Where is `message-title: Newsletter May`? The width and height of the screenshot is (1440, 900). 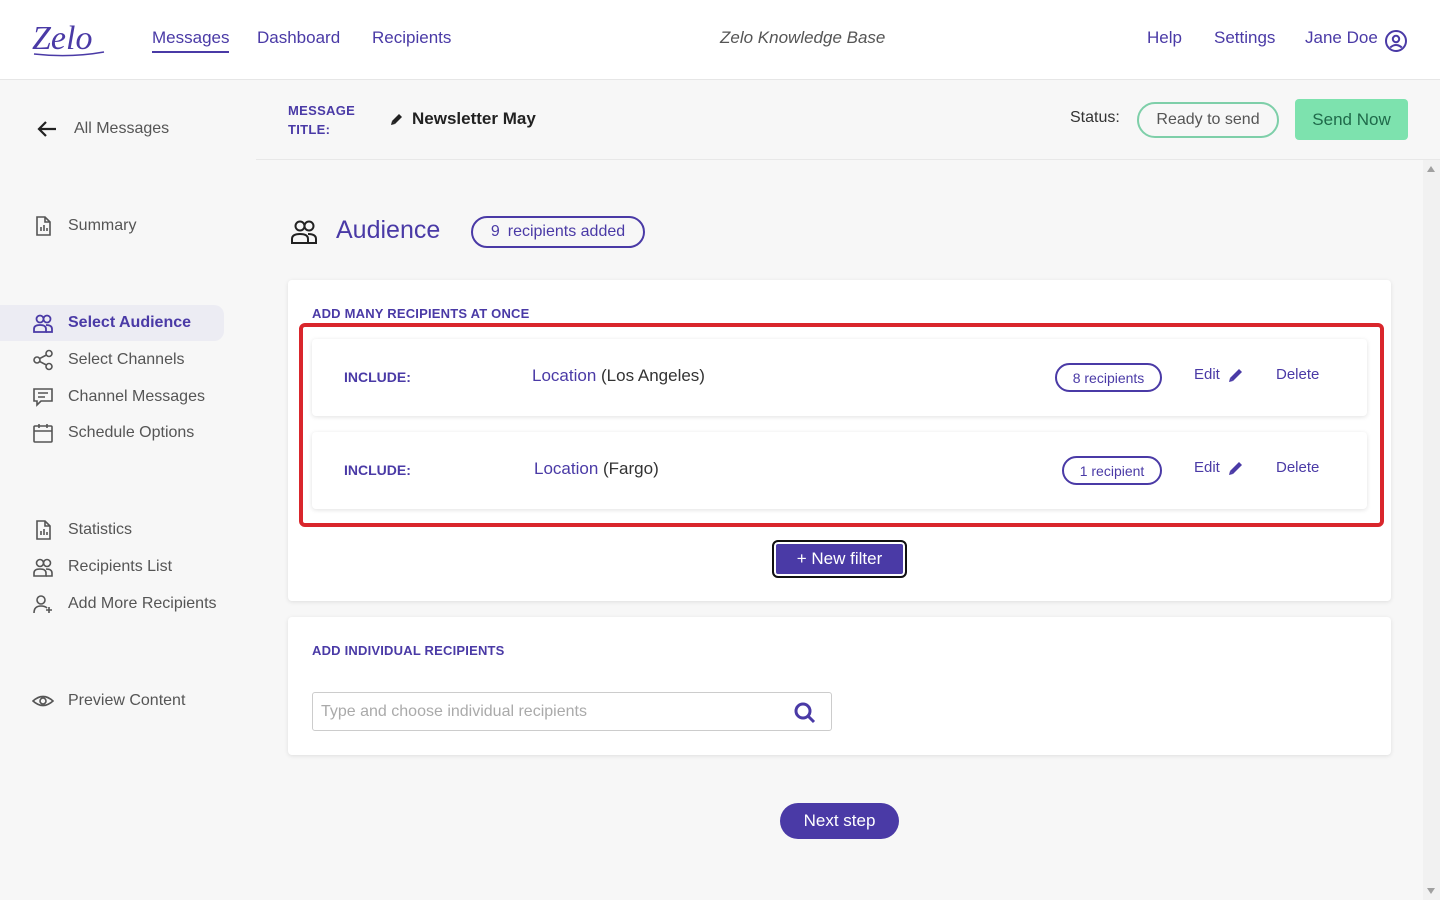 message-title: Newsletter May is located at coordinates (463, 119).